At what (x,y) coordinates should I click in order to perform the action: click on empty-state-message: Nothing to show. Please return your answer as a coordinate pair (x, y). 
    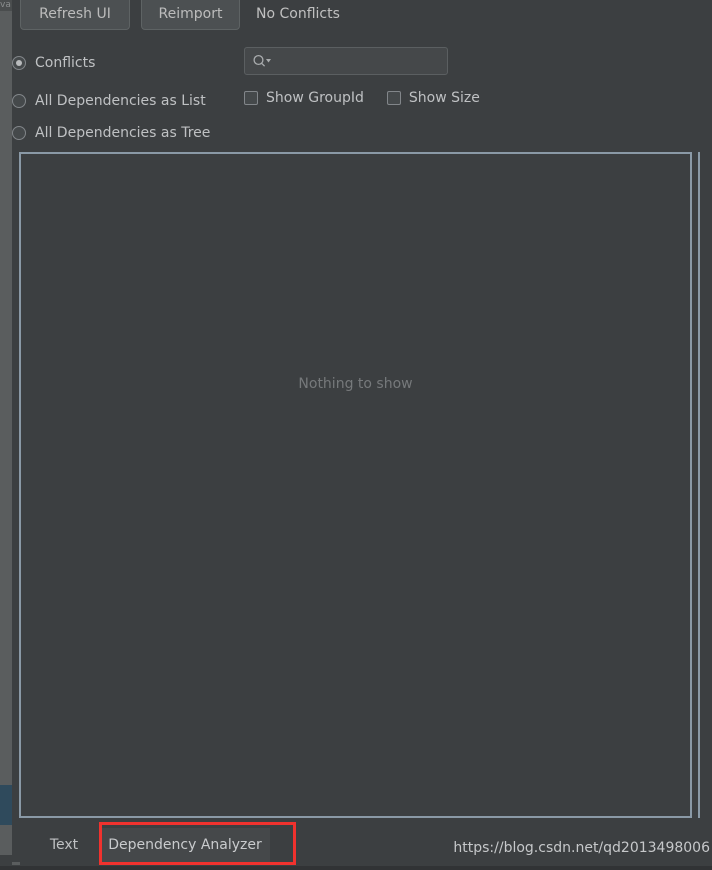
    Looking at the image, I should click on (355, 384).